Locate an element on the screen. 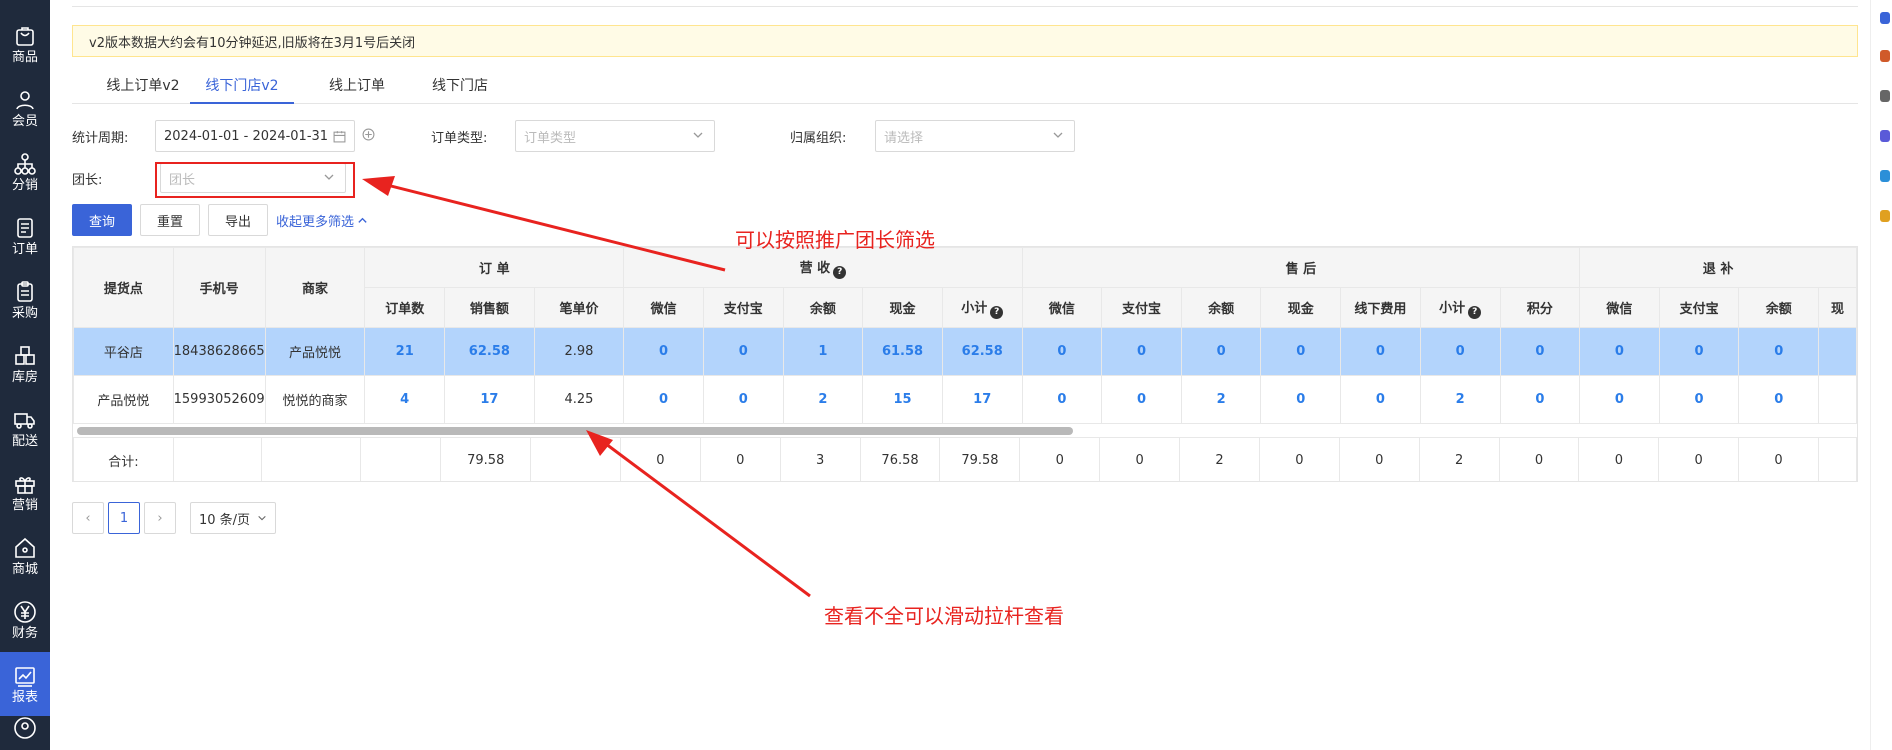 The width and height of the screenshot is (1892, 750). date-range-picker: 2024-01-01 - 2024-01-31 is located at coordinates (255, 136).